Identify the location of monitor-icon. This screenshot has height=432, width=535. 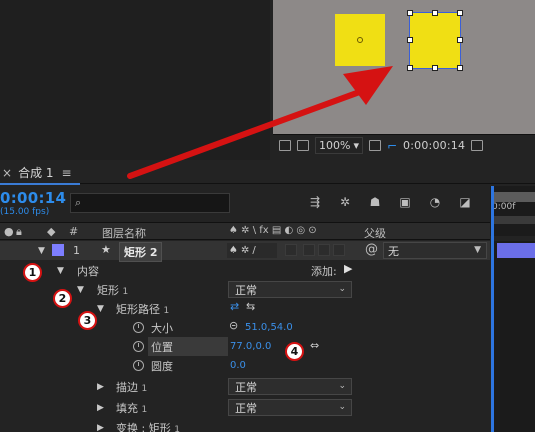
(303, 145).